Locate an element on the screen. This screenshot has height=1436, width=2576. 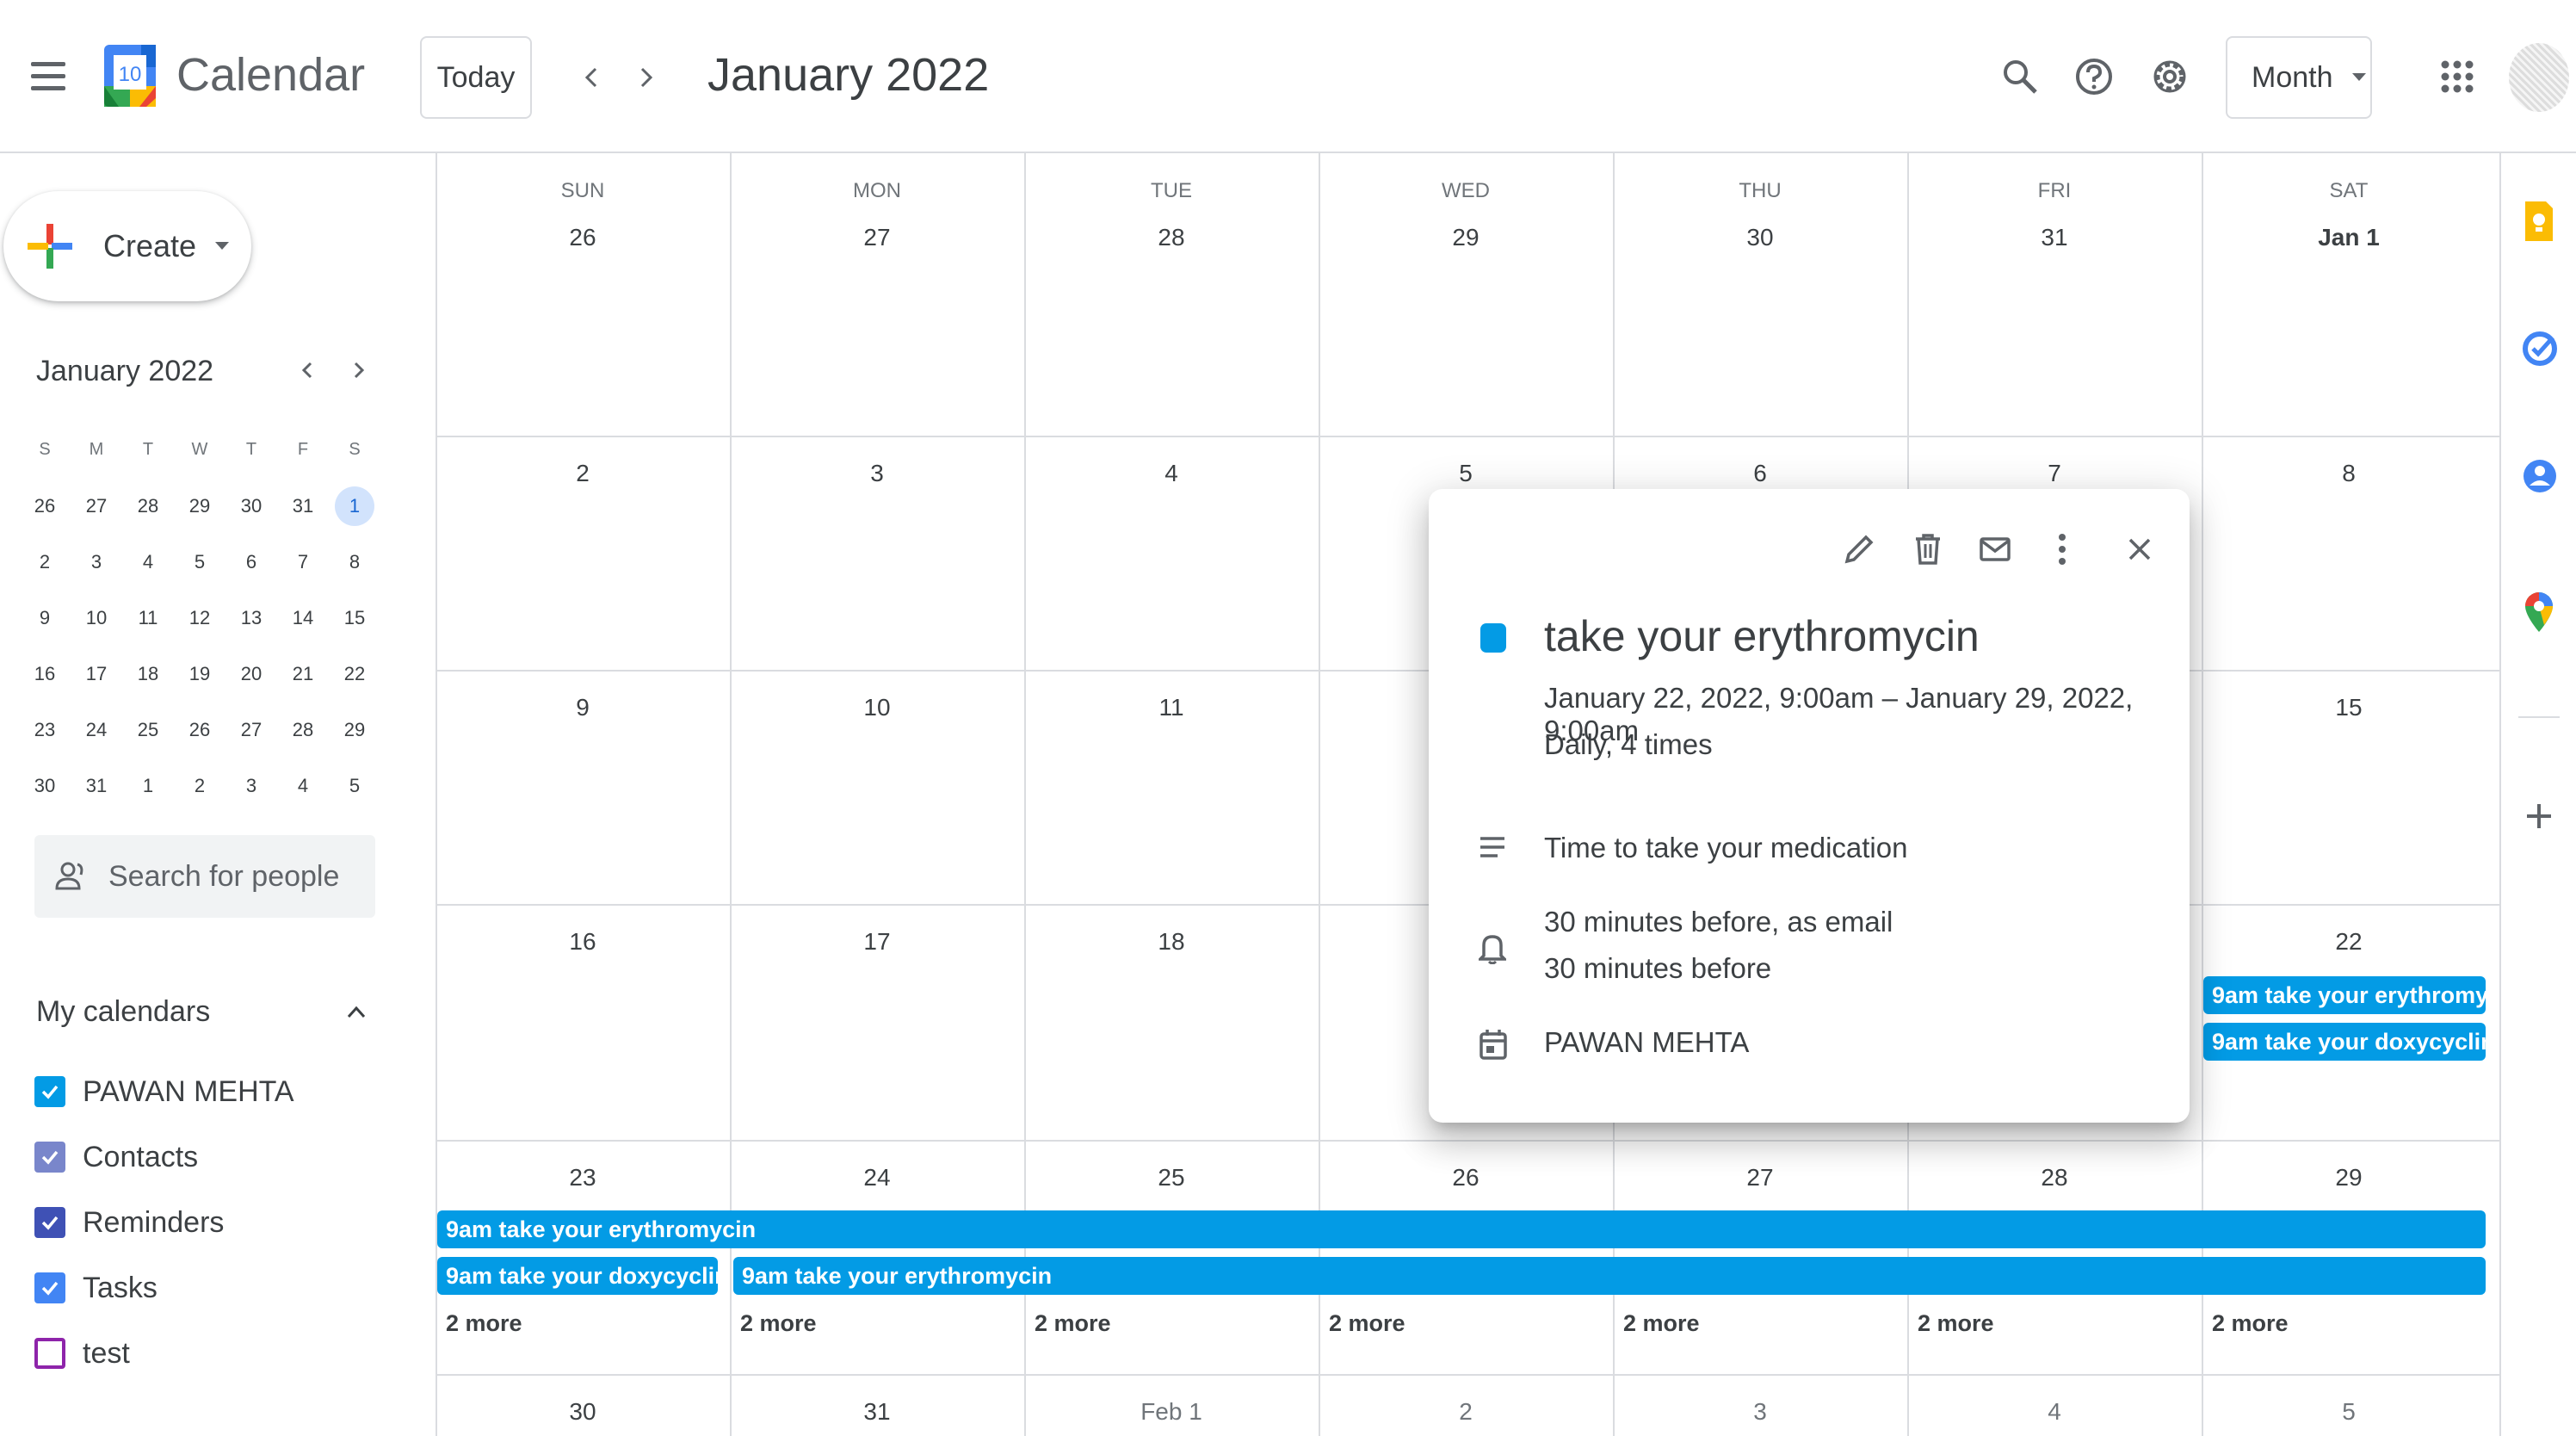
mini-day: 25 is located at coordinates (148, 730).